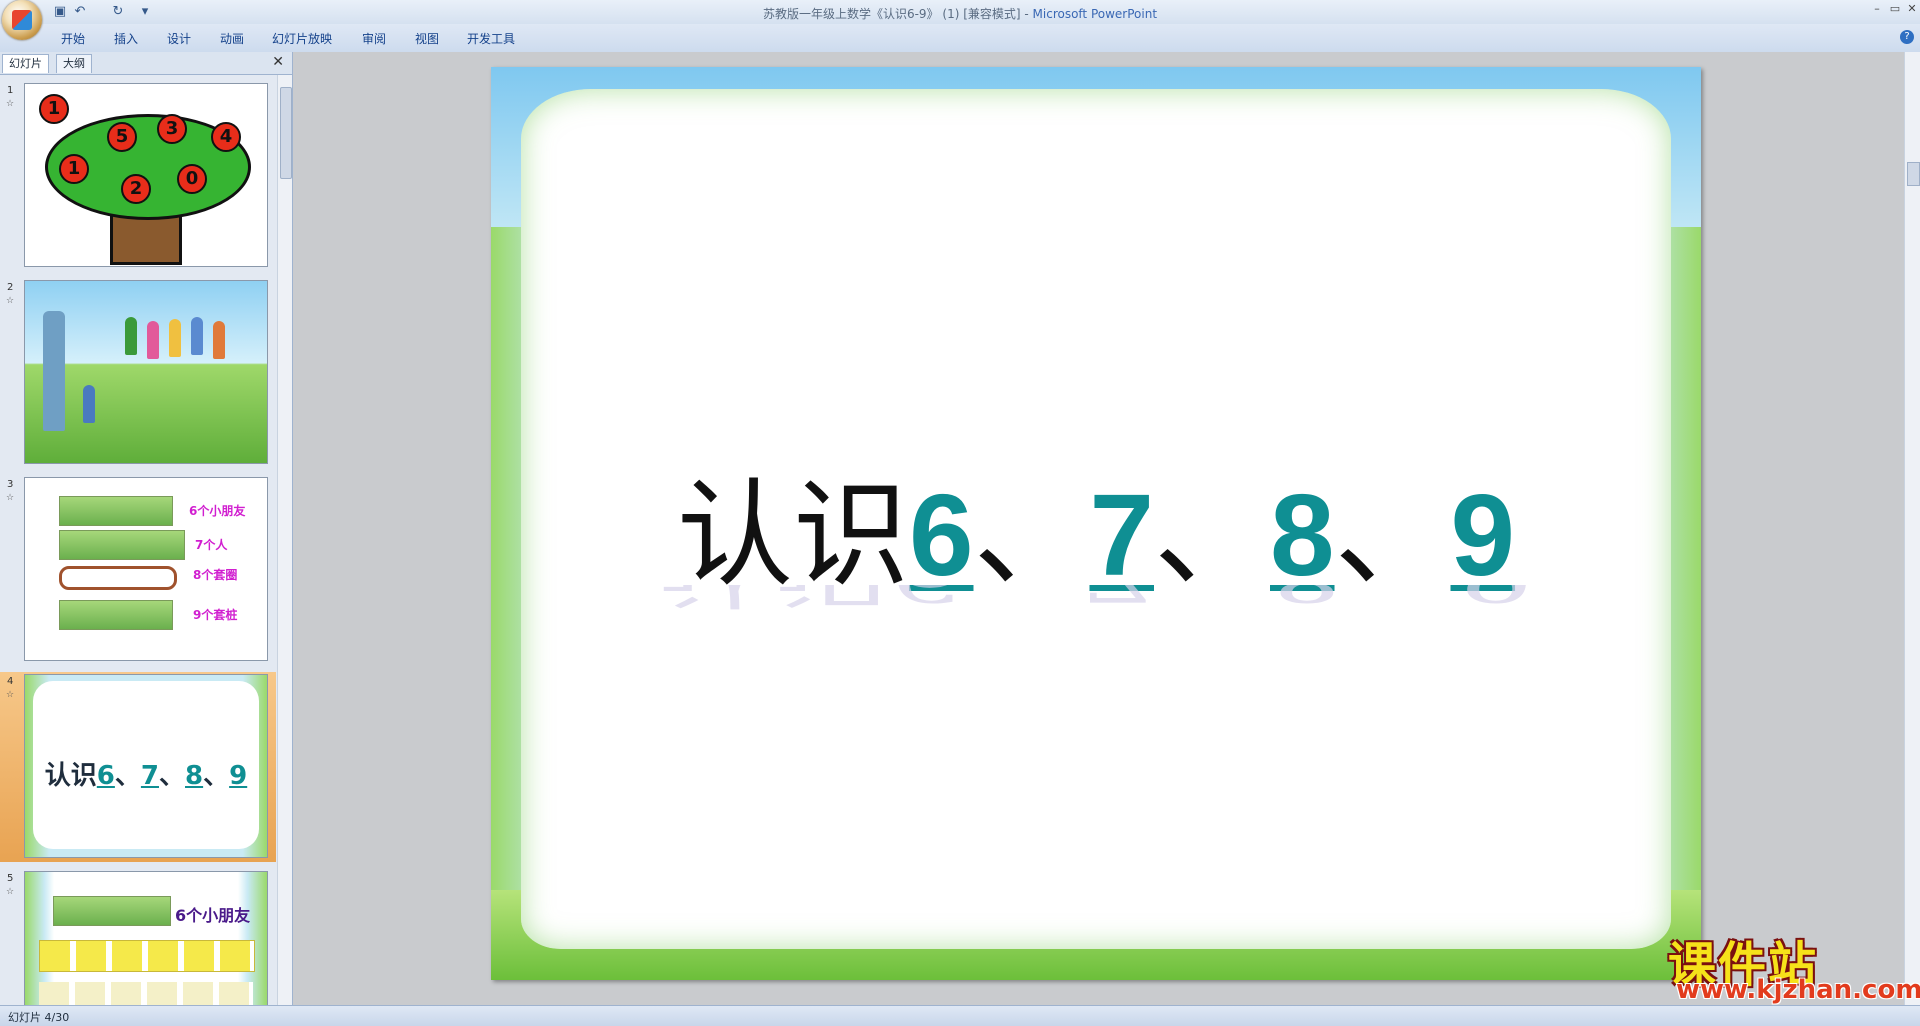 Image resolution: width=1920 pixels, height=1026 pixels. I want to click on thumbnail-slide-4: 4 ☆ 认识6、7、8、9, so click(138, 767).